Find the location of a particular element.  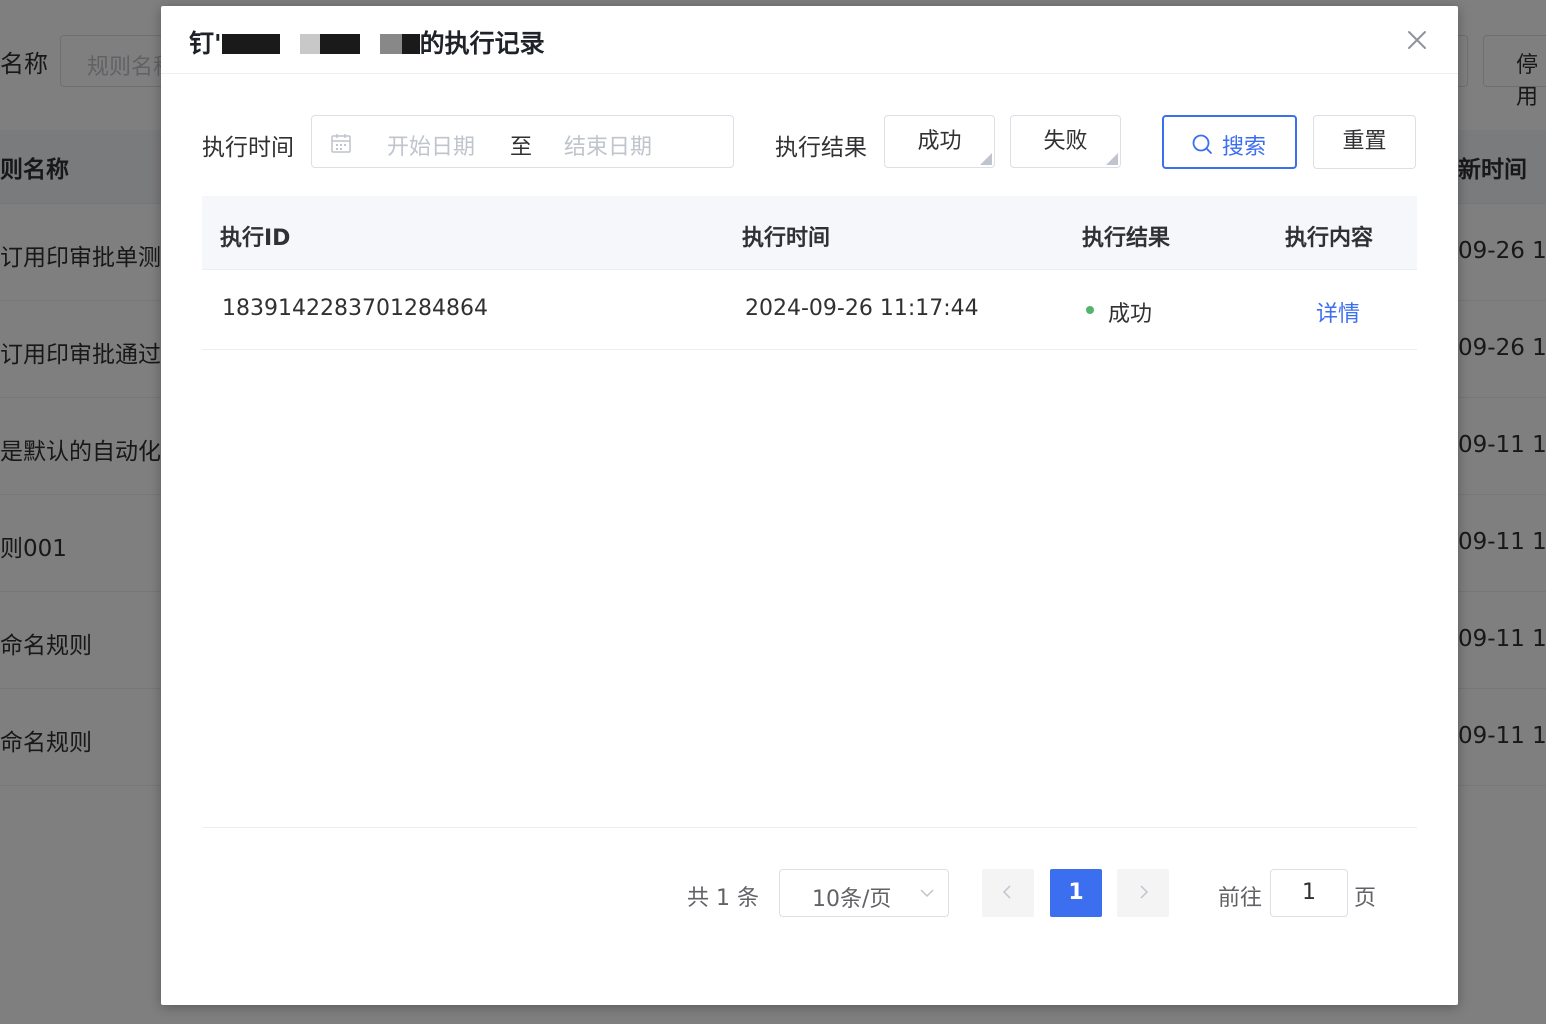

chevron-left-icon is located at coordinates (1006, 892).